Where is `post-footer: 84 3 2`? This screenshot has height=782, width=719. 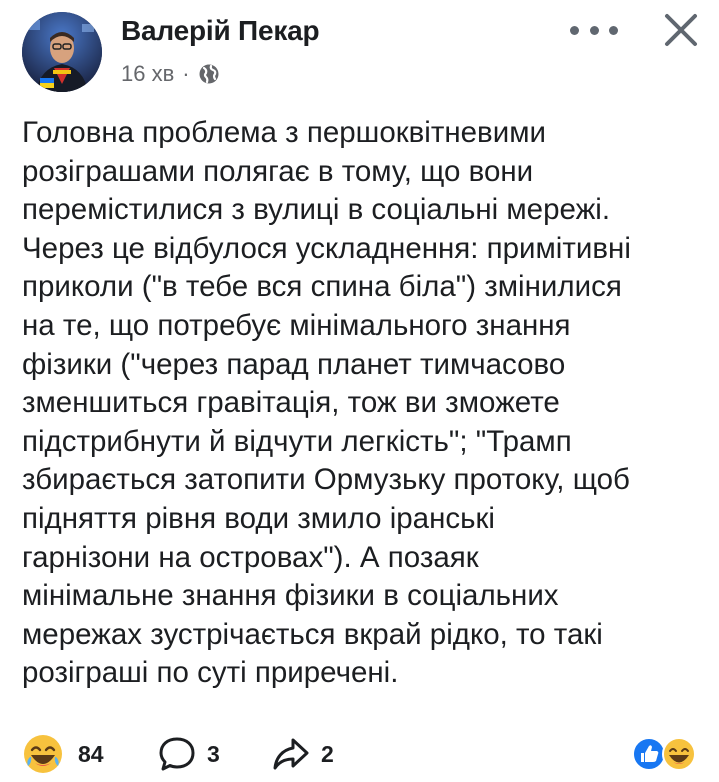
post-footer: 84 3 2 is located at coordinates (359, 753).